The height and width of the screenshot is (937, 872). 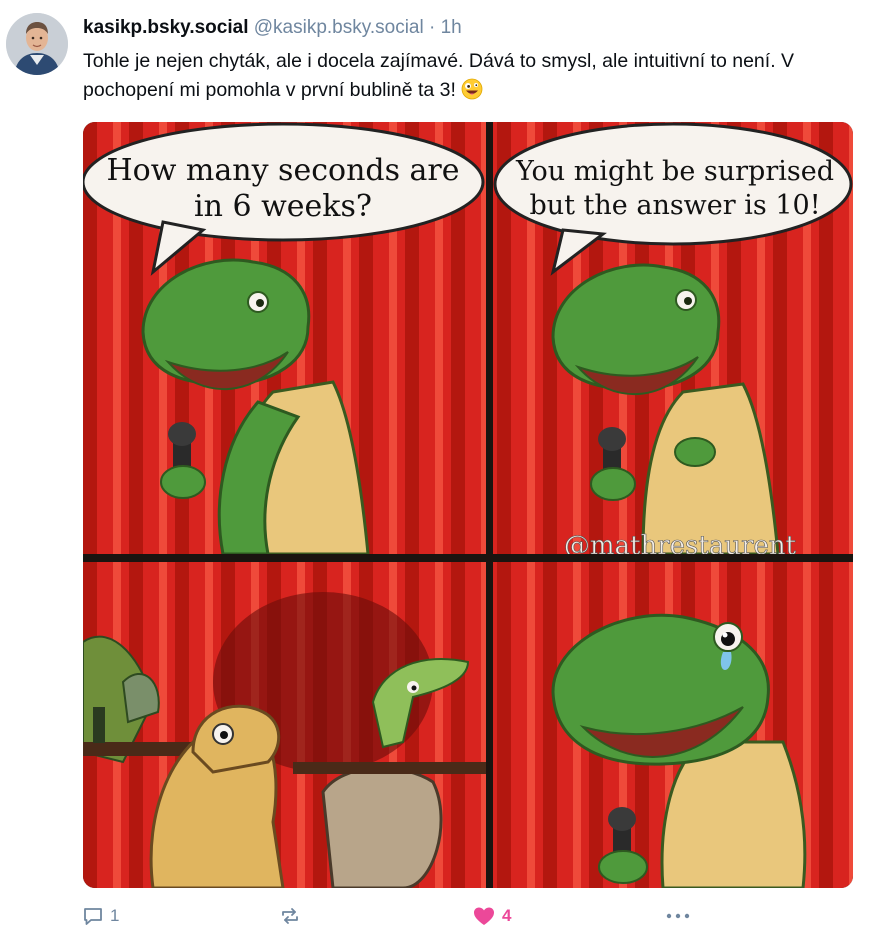 I want to click on reply-count: 1, so click(x=115, y=915).